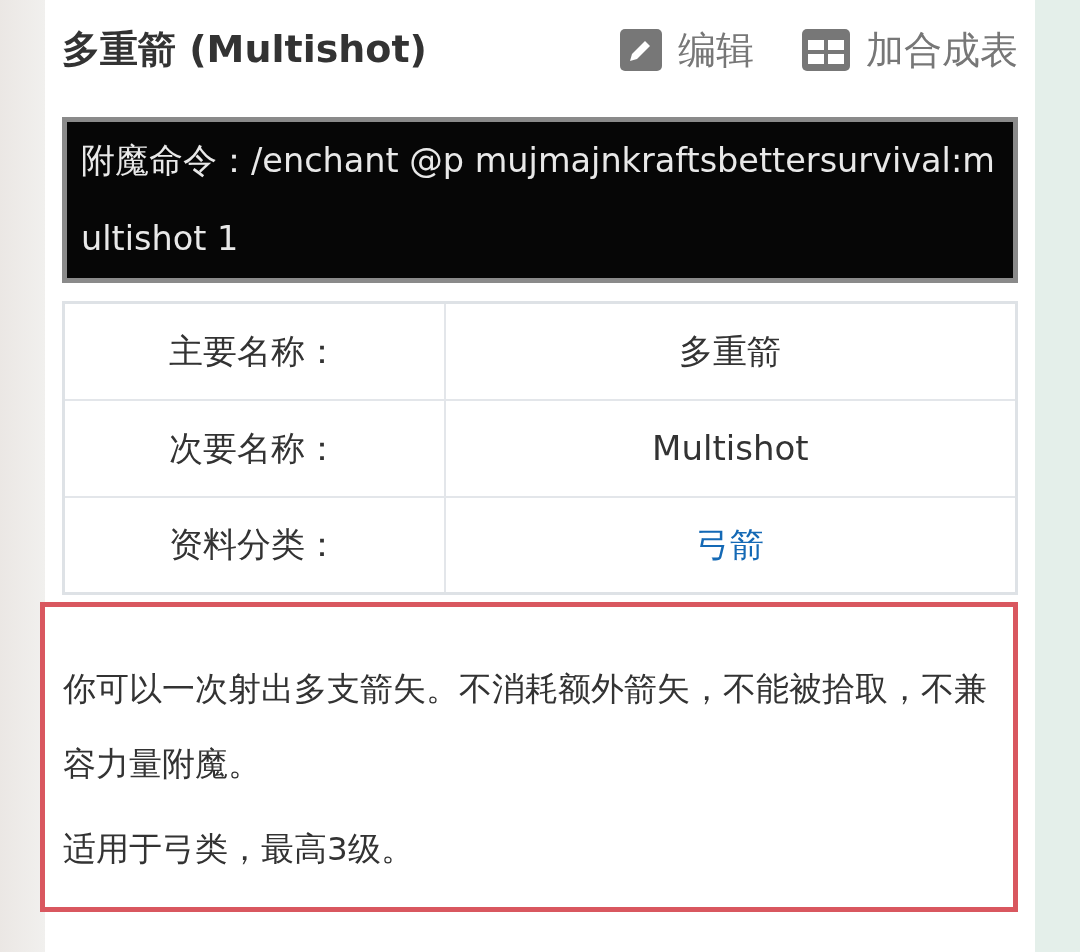 The image size is (1080, 952). What do you see at coordinates (687, 50) in the screenshot?
I see `edit-button: 编辑` at bounding box center [687, 50].